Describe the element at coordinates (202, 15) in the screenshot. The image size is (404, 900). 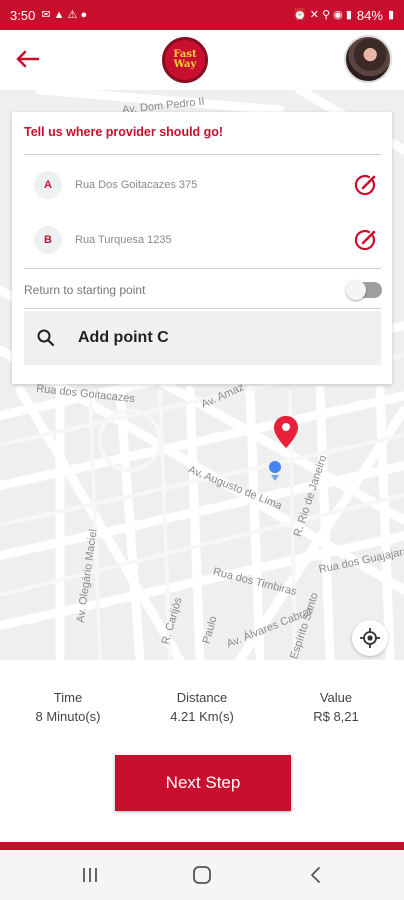
I see `status-bar: 3:50 ✉ ▲ ⚠ ● ⏰ ✕ ⚲ ◉ ▮ 84% ▮` at that location.